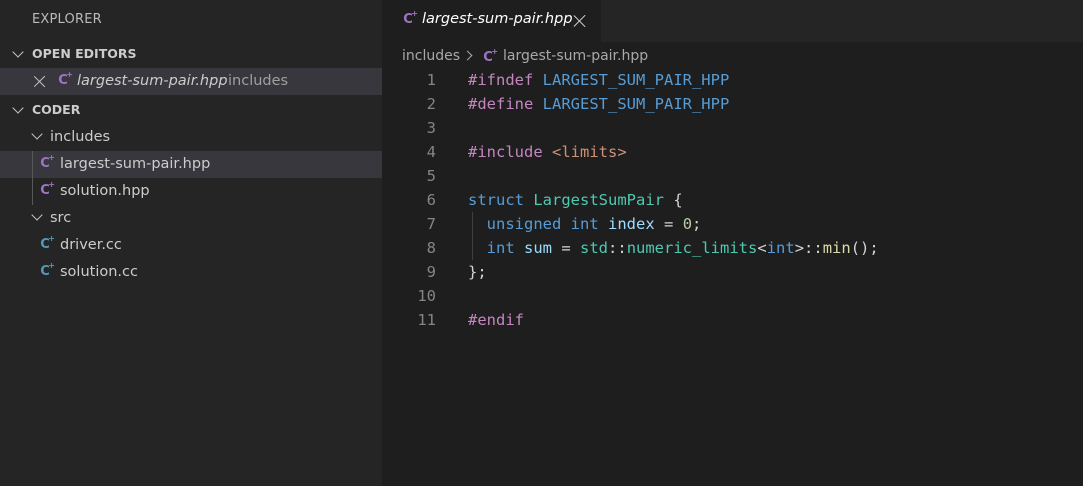 This screenshot has width=1083, height=486. I want to click on code-token: };, so click(477, 272).